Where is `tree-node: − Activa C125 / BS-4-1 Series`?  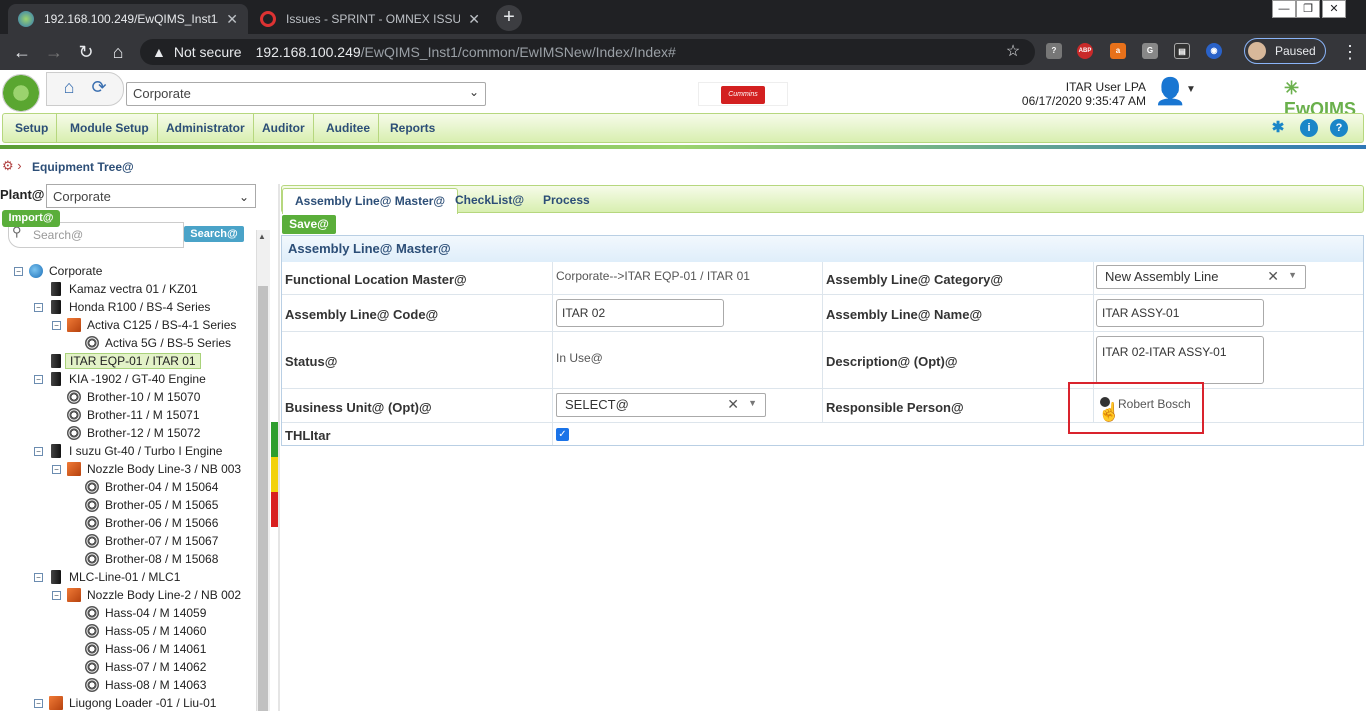 tree-node: − Activa C125 / BS-4-1 Series is located at coordinates (144, 325).